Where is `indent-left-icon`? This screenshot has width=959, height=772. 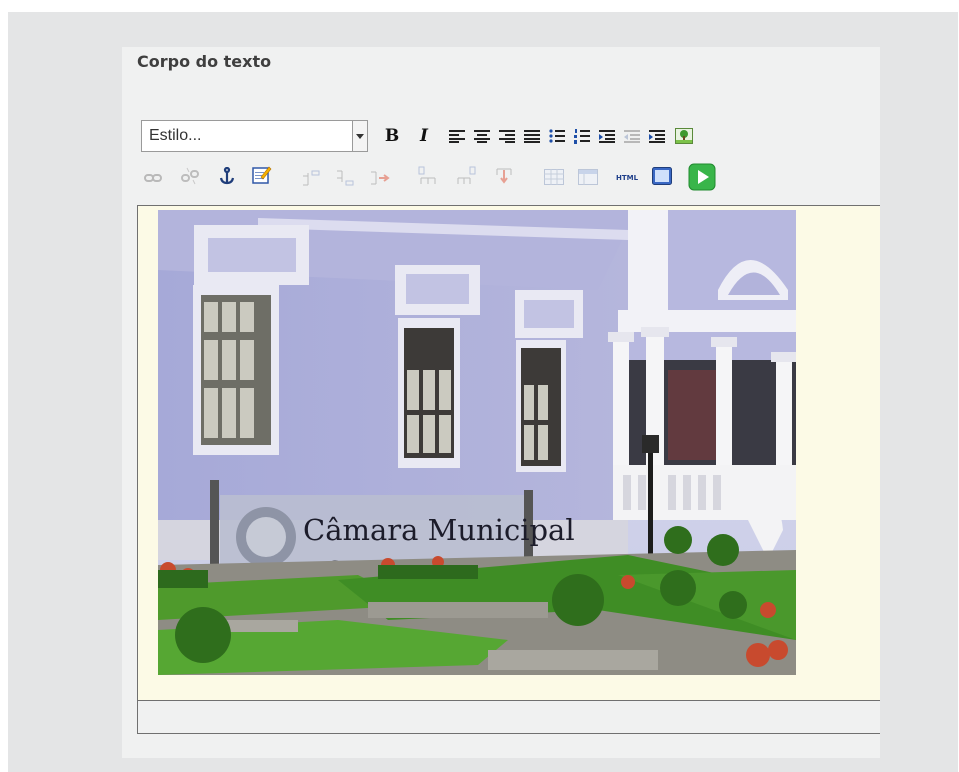
indent-left-icon is located at coordinates (607, 136).